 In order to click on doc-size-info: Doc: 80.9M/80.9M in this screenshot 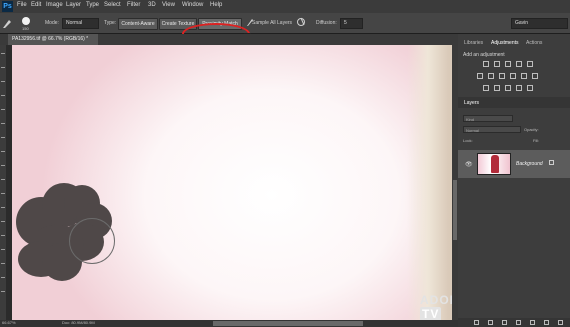, I will do `click(78, 322)`.